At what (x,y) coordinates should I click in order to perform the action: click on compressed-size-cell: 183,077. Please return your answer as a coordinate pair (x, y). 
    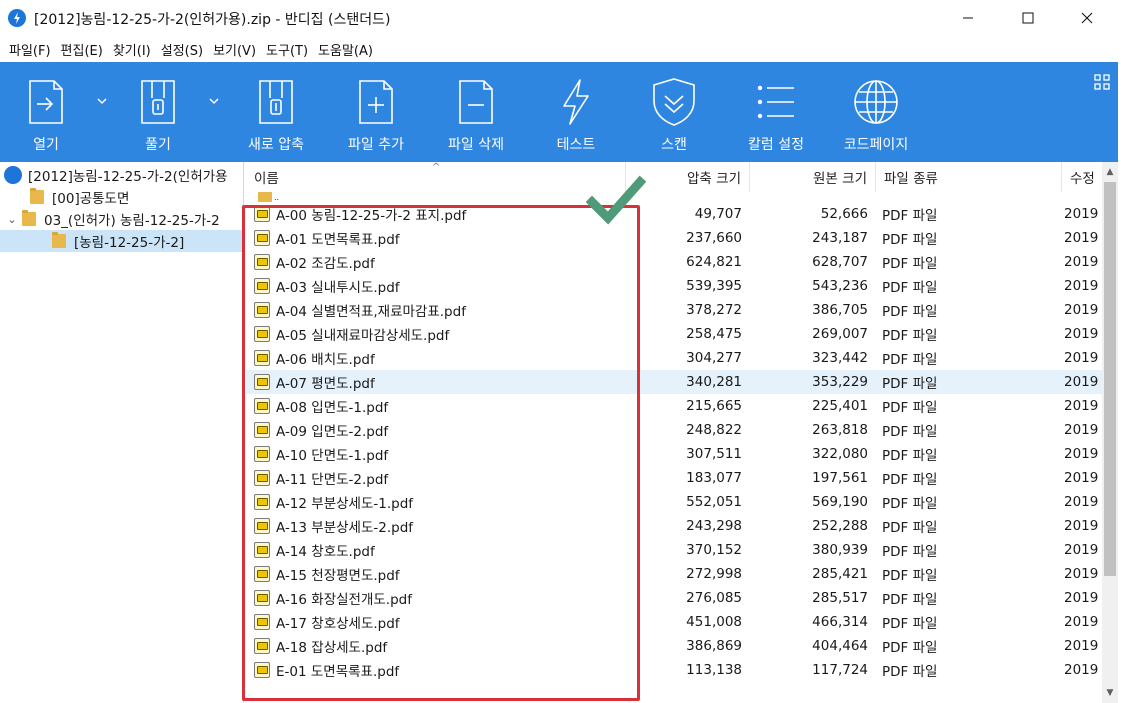
    Looking at the image, I should click on (714, 478).